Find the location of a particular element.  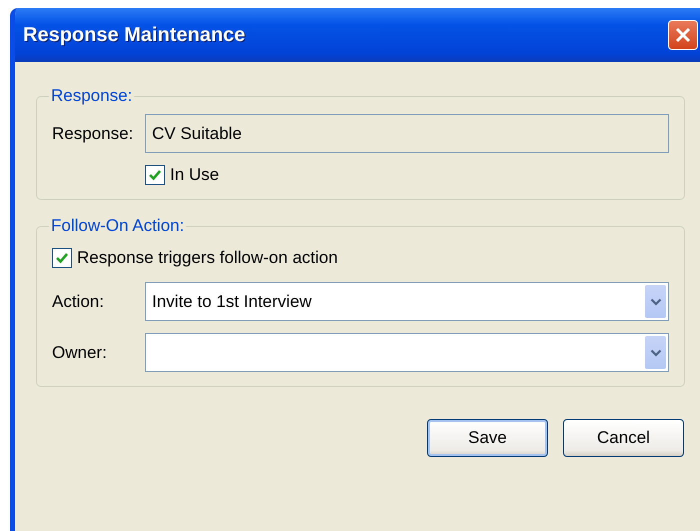

close-icon is located at coordinates (683, 35).